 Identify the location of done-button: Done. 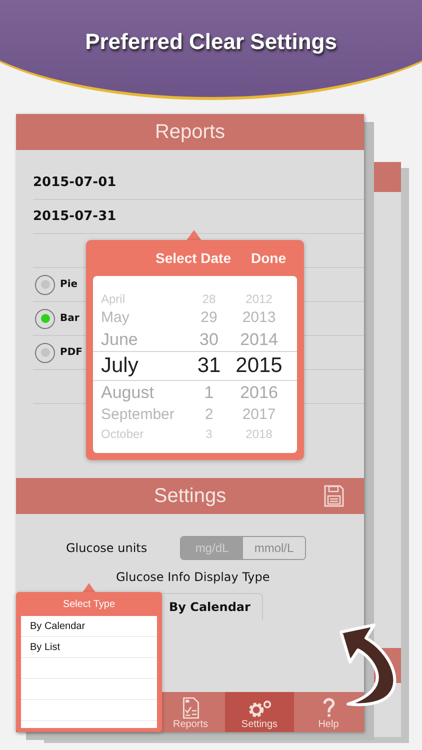
(268, 258).